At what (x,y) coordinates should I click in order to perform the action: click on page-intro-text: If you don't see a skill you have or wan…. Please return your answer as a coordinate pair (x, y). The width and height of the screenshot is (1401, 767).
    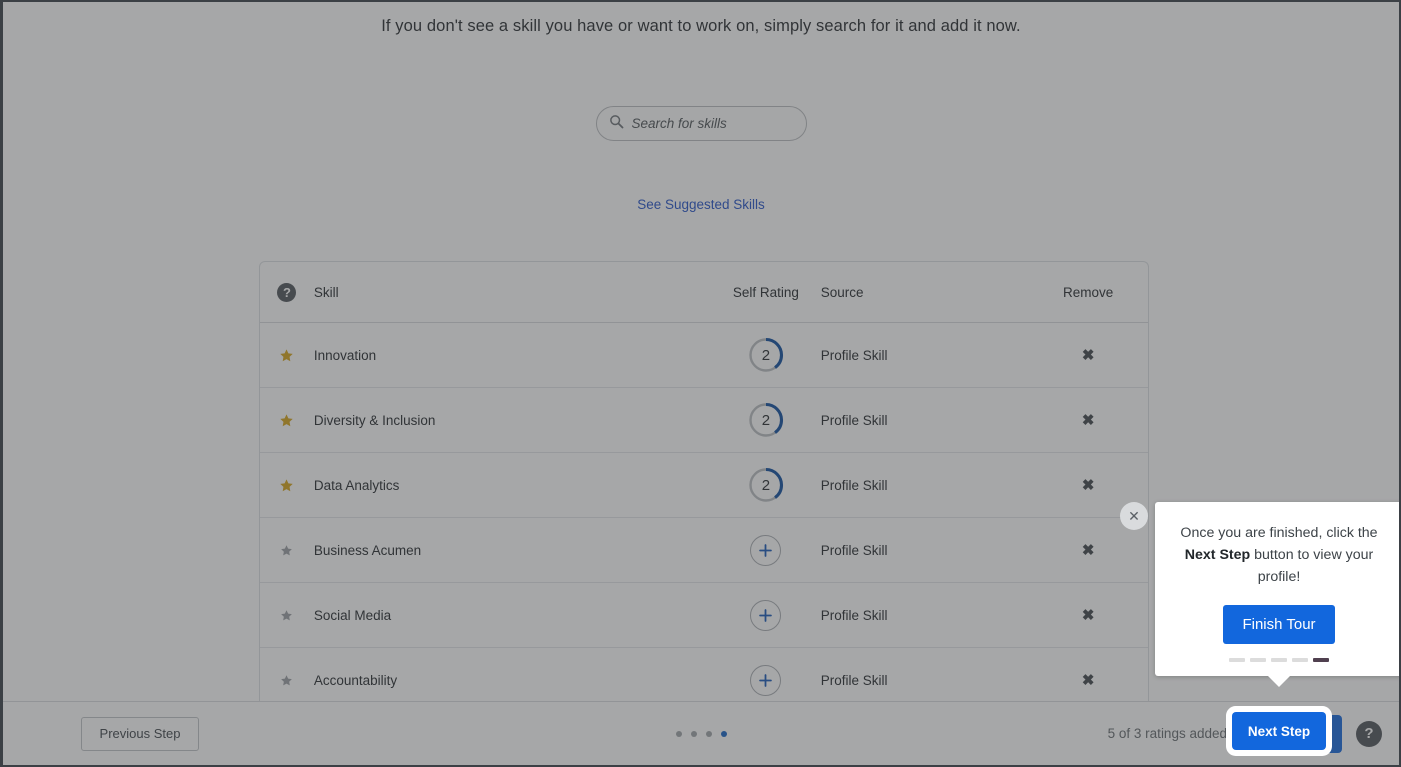
    Looking at the image, I should click on (701, 26).